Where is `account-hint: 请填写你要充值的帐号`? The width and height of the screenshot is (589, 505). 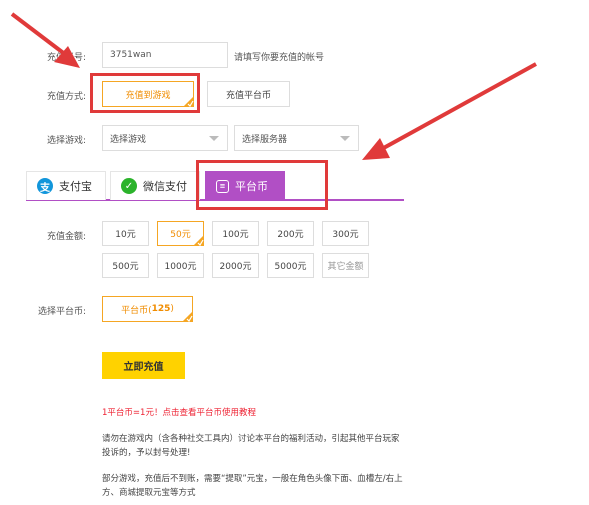 account-hint: 请填写你要充值的帐号 is located at coordinates (279, 58).